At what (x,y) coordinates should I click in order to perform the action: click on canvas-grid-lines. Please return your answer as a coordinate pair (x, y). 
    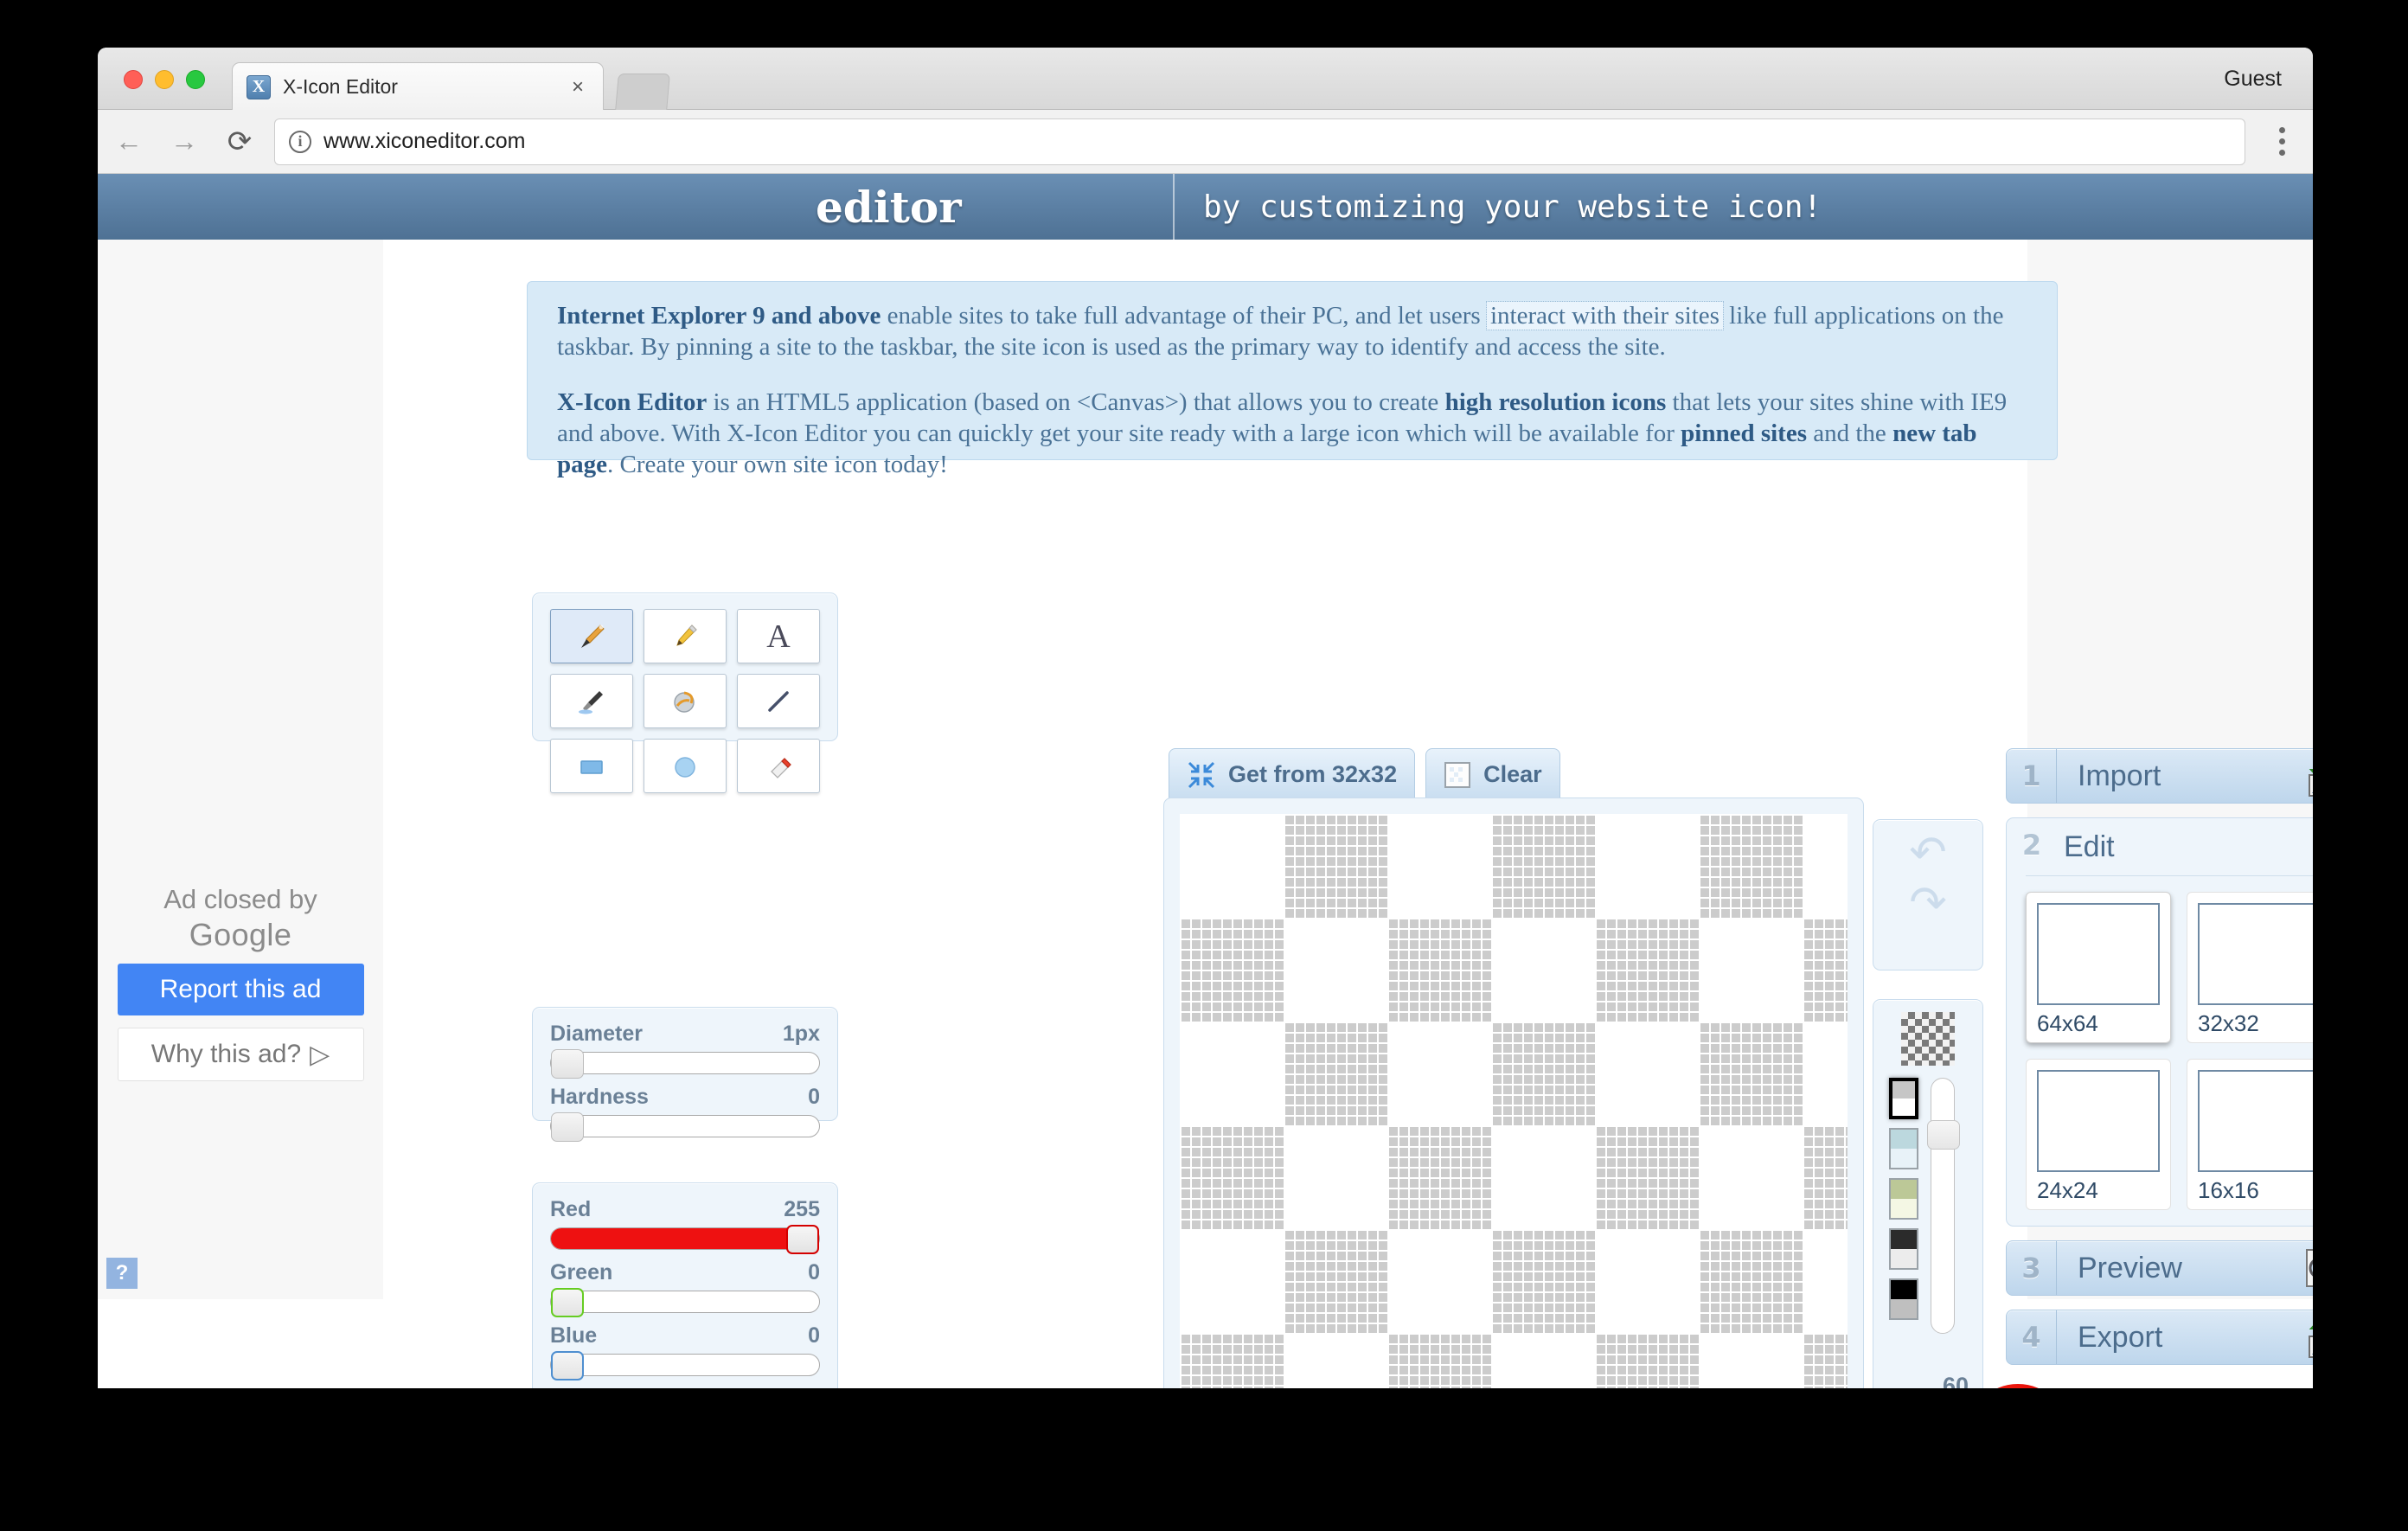
    Looking at the image, I should click on (1514, 1101).